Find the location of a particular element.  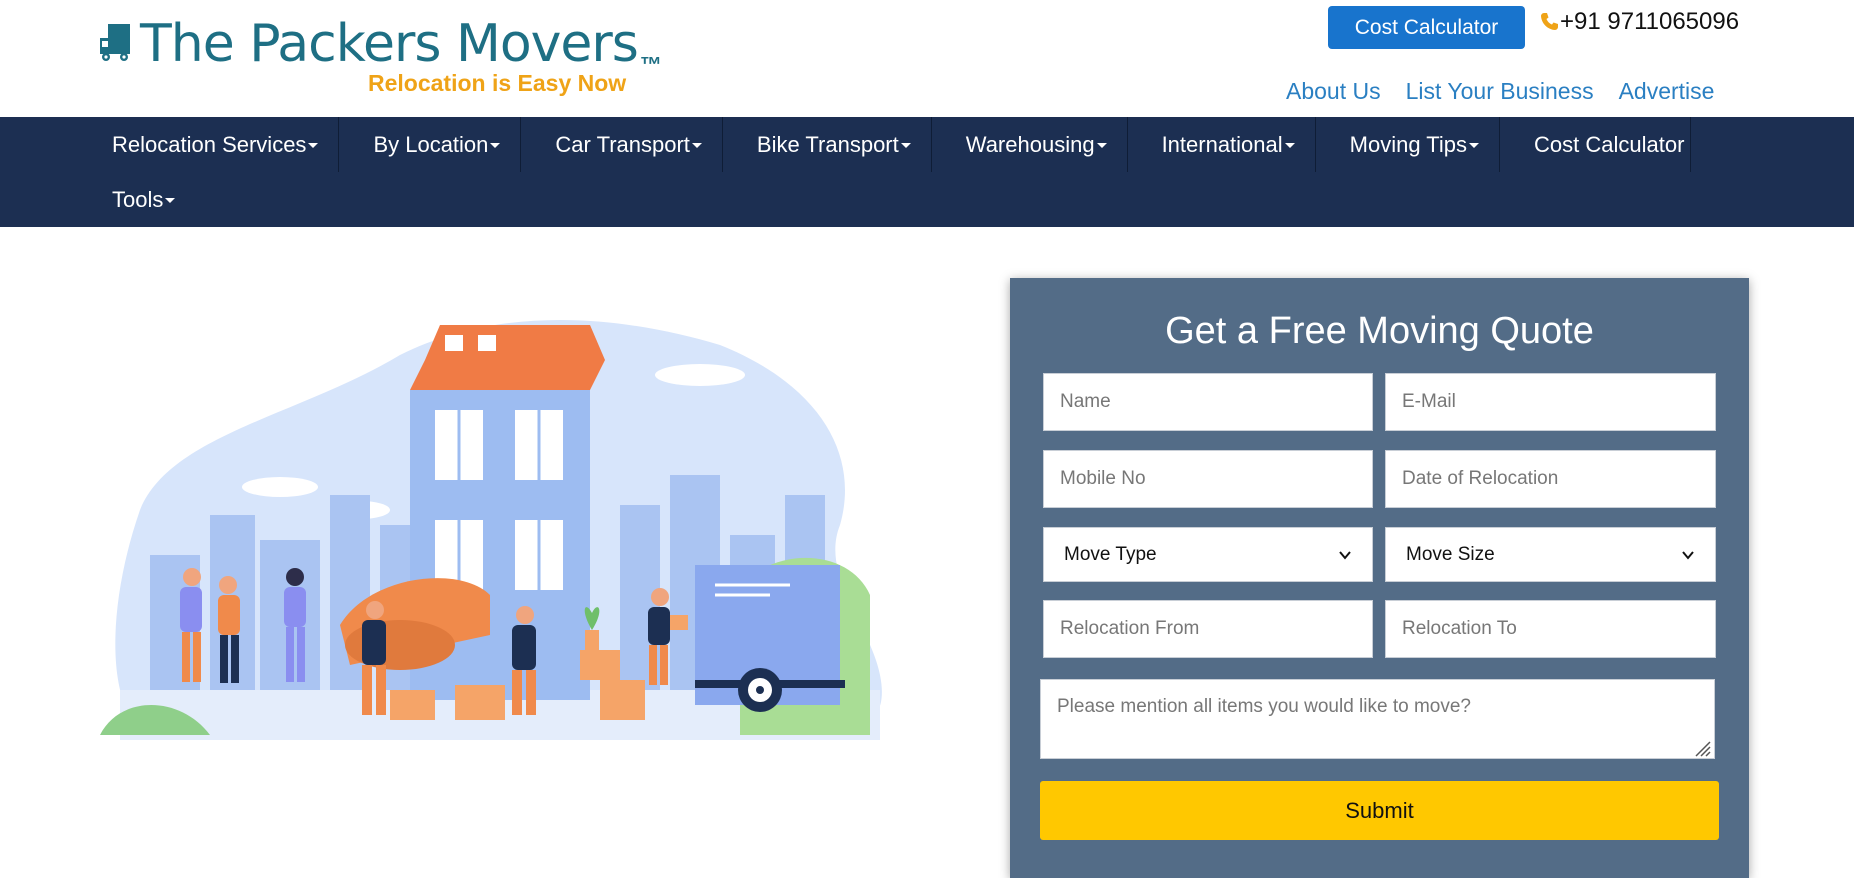

nav-item-by-location: By Location is located at coordinates (430, 144).